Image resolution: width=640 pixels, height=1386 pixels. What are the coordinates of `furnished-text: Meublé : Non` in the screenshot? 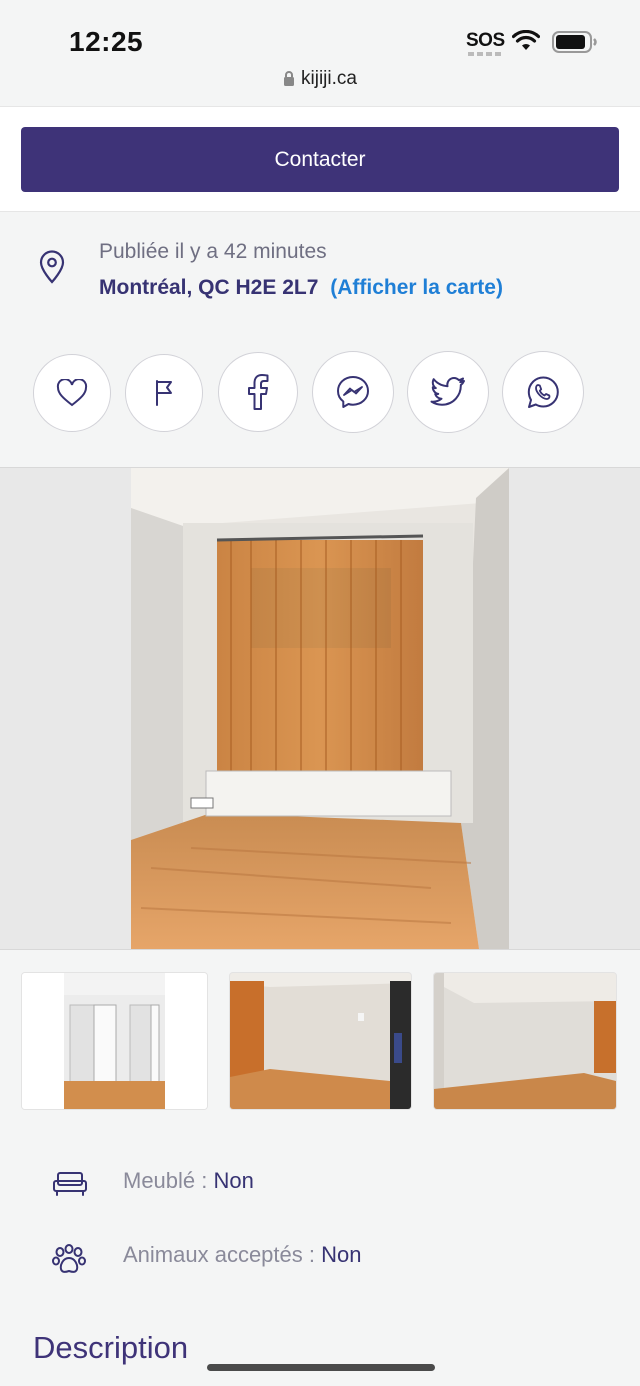 It's located at (188, 1181).